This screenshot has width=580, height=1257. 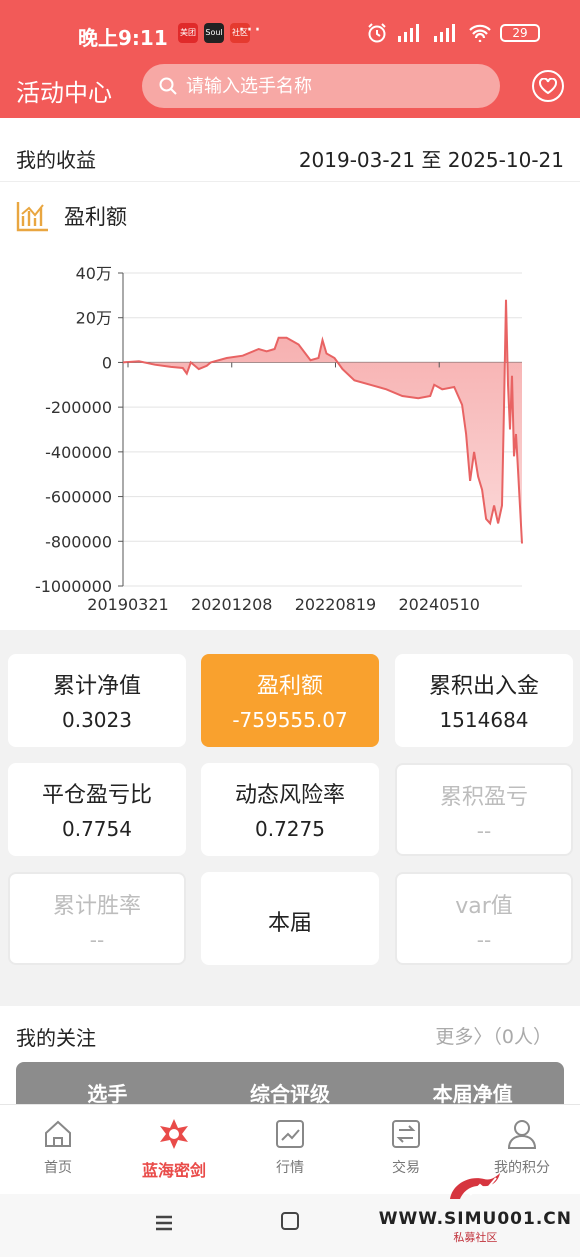 I want to click on stat-label: 累计胜率, so click(x=96, y=906).